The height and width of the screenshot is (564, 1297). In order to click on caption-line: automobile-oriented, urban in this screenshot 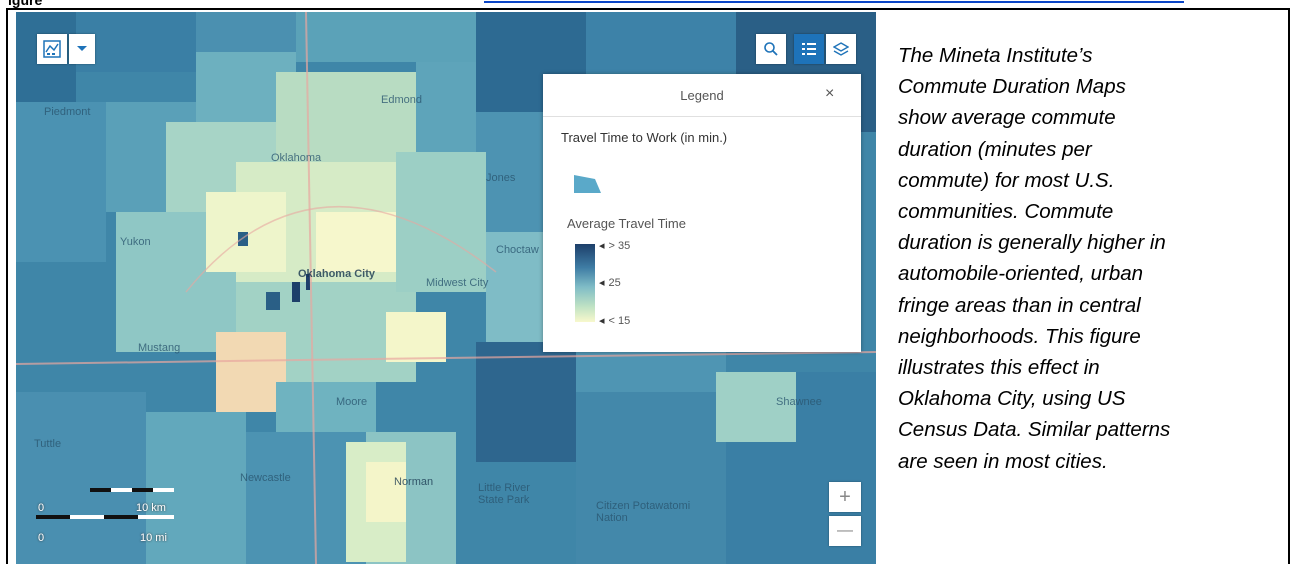, I will do `click(1021, 274)`.